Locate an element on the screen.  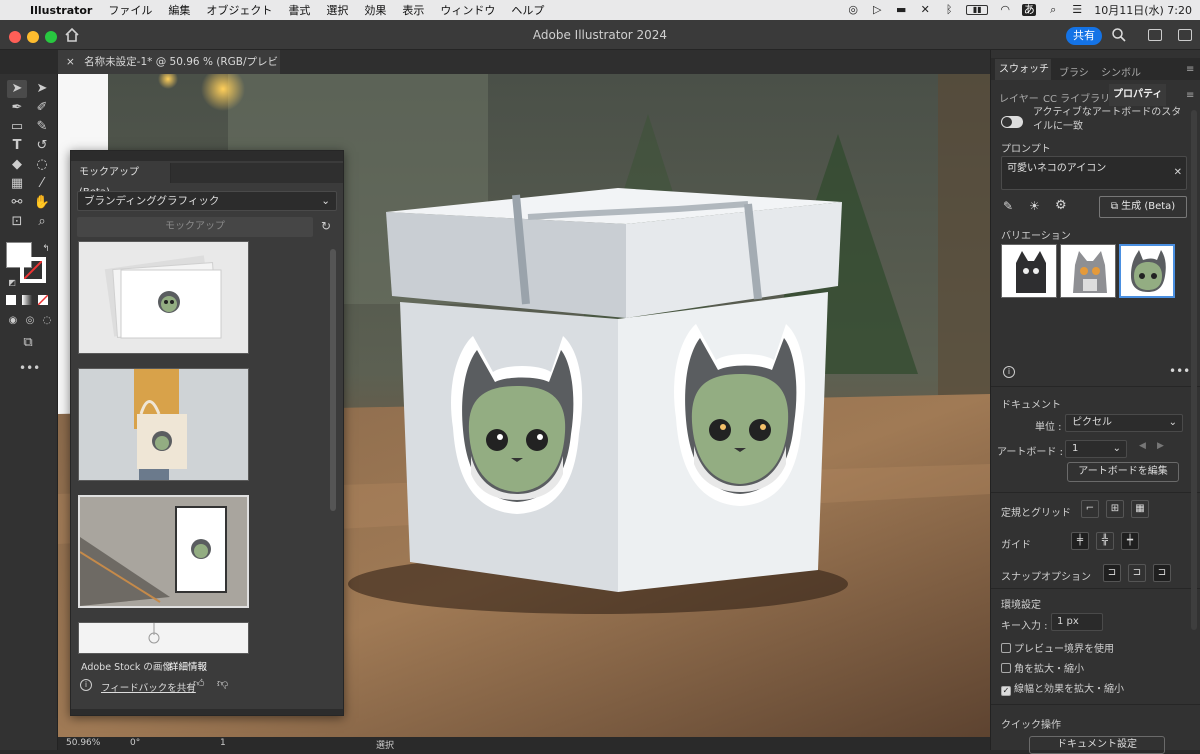
rotation-value: 0° is located at coordinates (135, 743).